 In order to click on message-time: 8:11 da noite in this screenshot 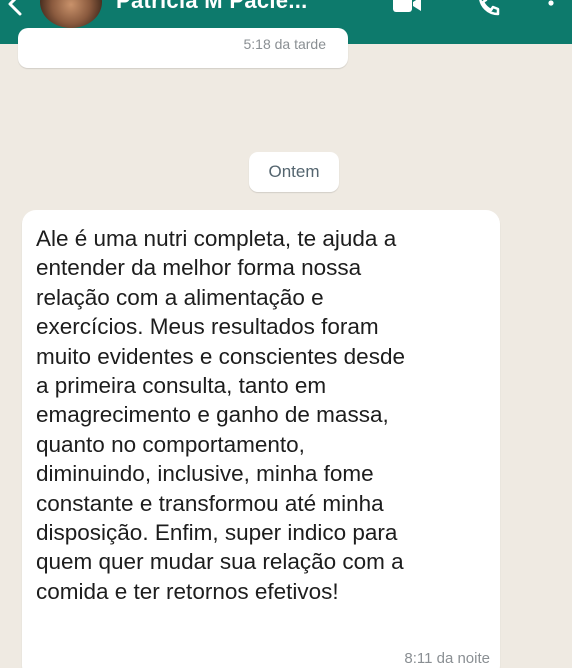, I will do `click(447, 658)`.